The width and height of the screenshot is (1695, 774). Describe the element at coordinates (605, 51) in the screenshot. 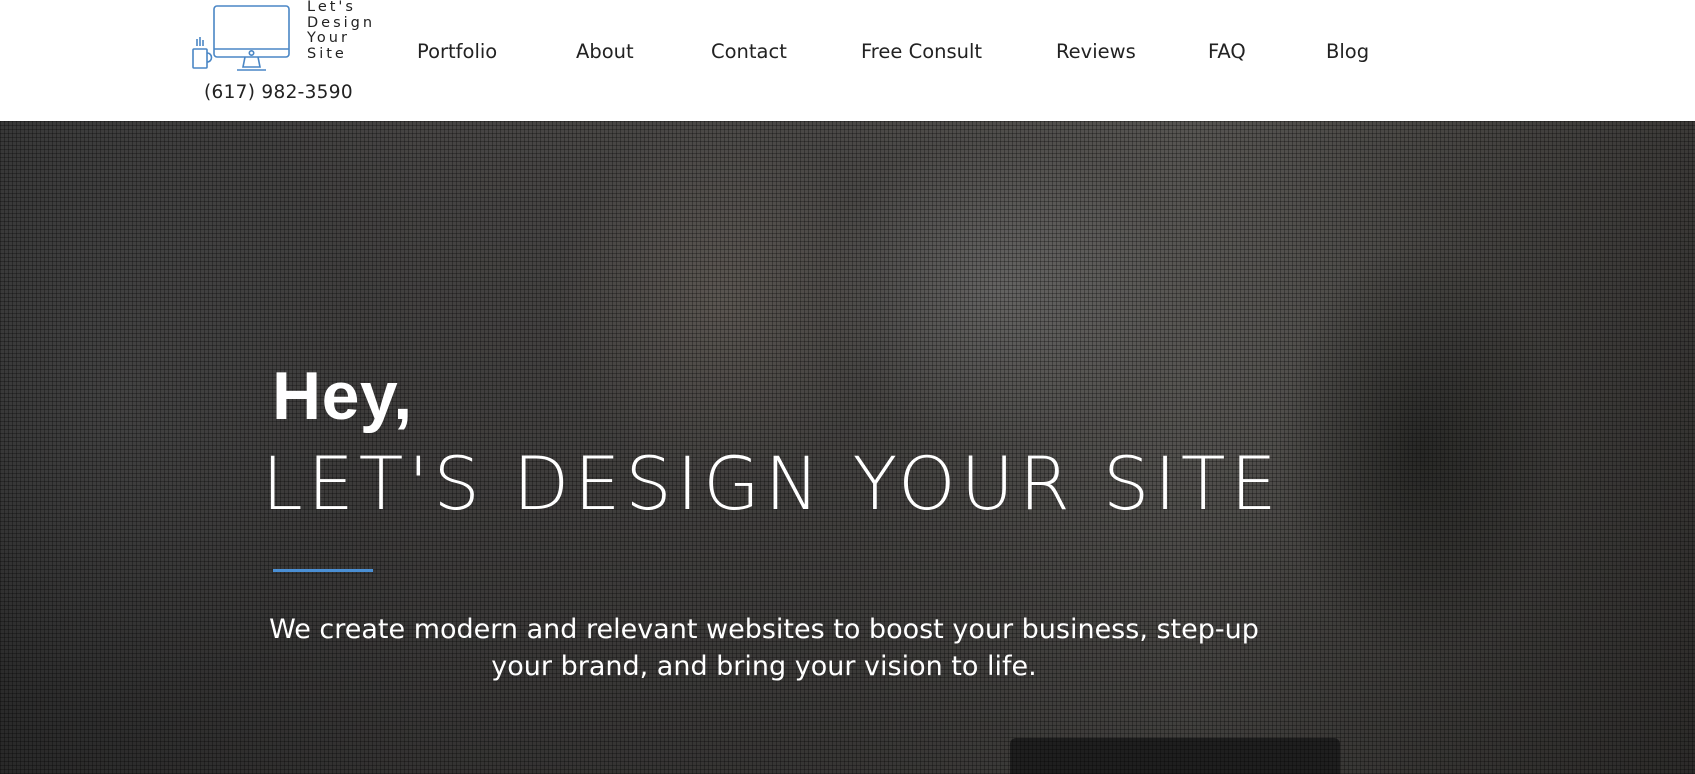

I see `nav-item-about: About` at that location.